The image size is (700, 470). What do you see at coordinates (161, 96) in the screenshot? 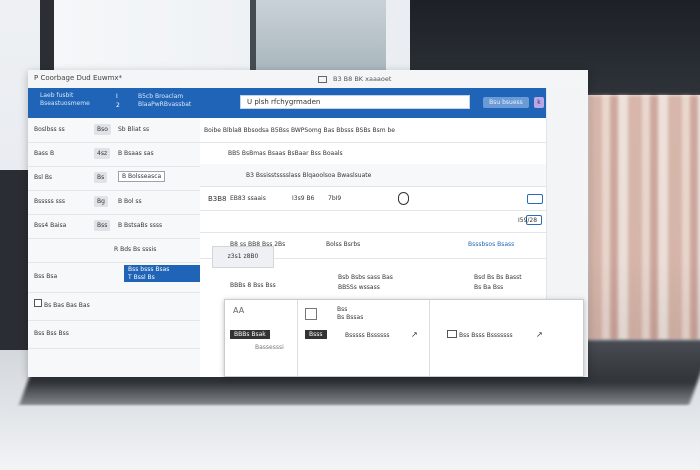
I see `header-mid-line1: B5cb Broaclam` at bounding box center [161, 96].